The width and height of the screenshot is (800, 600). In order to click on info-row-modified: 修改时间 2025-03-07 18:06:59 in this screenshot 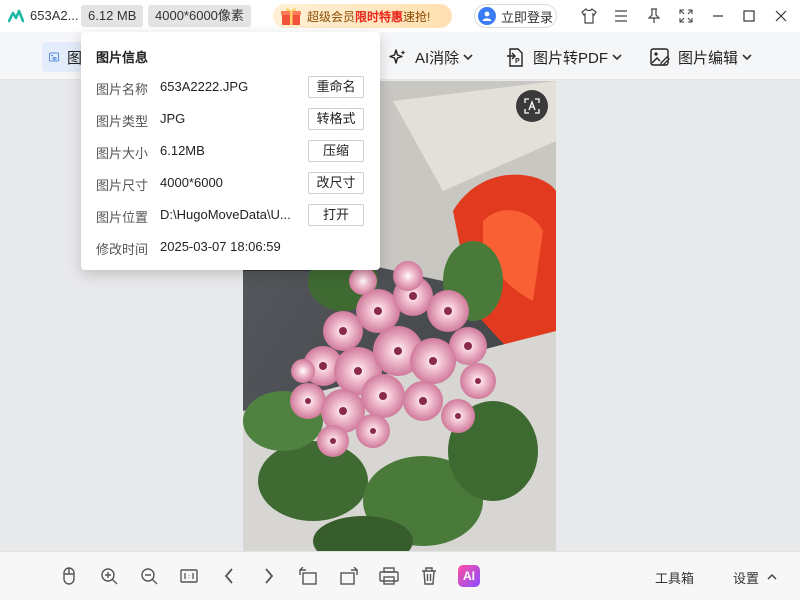, I will do `click(231, 247)`.